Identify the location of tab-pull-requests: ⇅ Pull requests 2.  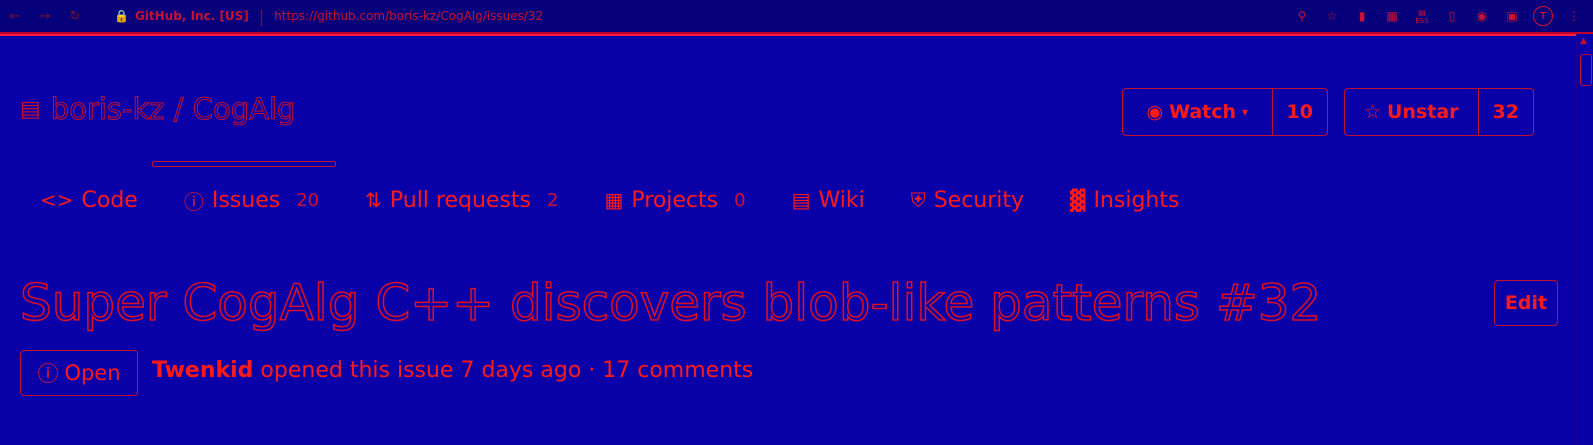
(461, 200).